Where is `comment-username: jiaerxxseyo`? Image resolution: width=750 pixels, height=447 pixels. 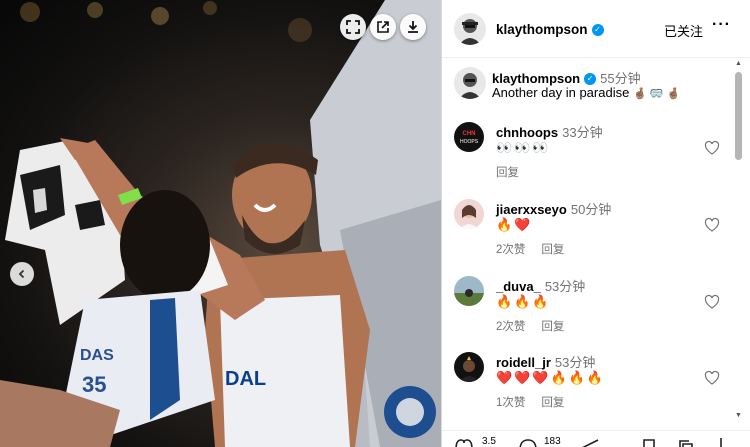
comment-username: jiaerxxseyo is located at coordinates (531, 209).